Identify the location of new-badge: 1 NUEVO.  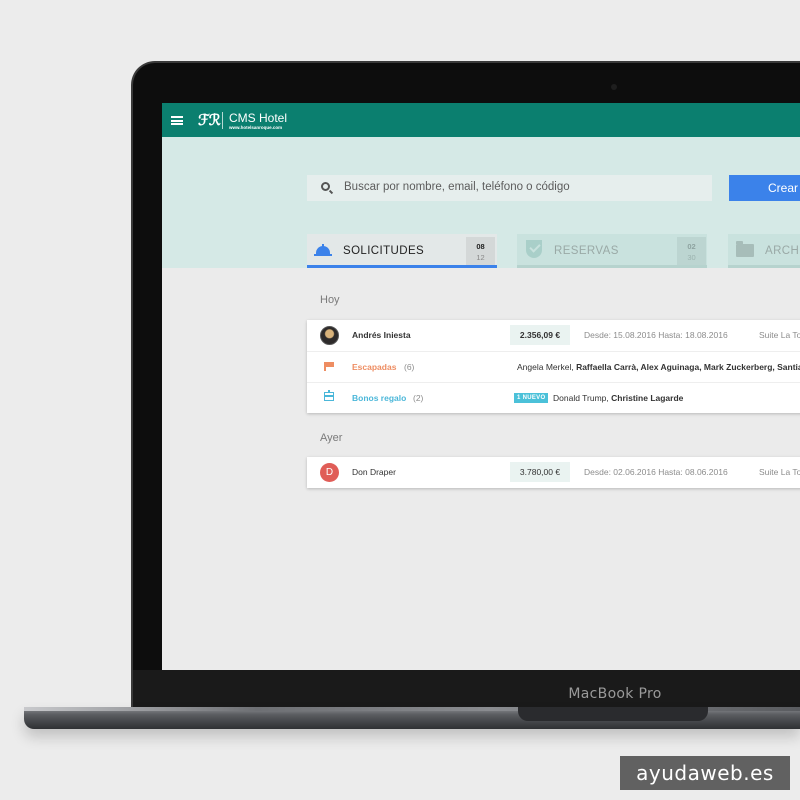
(531, 398).